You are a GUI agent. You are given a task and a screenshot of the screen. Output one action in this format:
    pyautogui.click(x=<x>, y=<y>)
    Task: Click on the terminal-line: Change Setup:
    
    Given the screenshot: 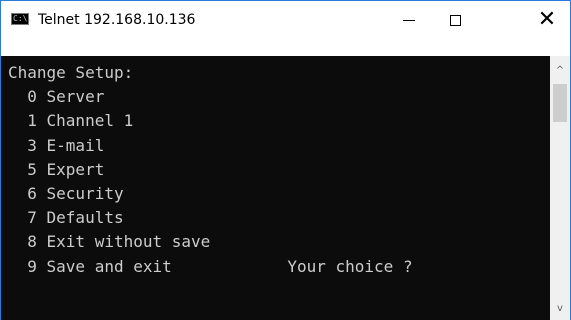 What is the action you would take?
    pyautogui.click(x=71, y=72)
    